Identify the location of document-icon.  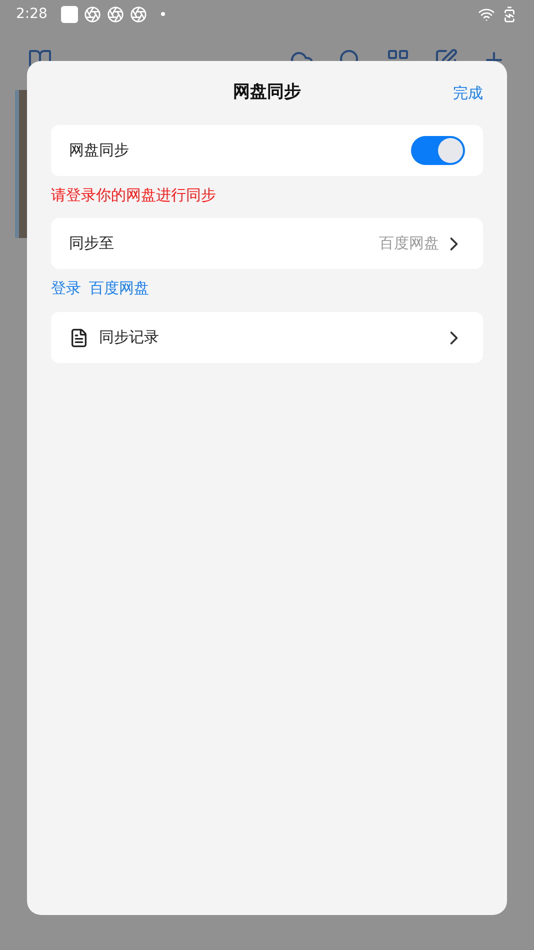
(79, 338).